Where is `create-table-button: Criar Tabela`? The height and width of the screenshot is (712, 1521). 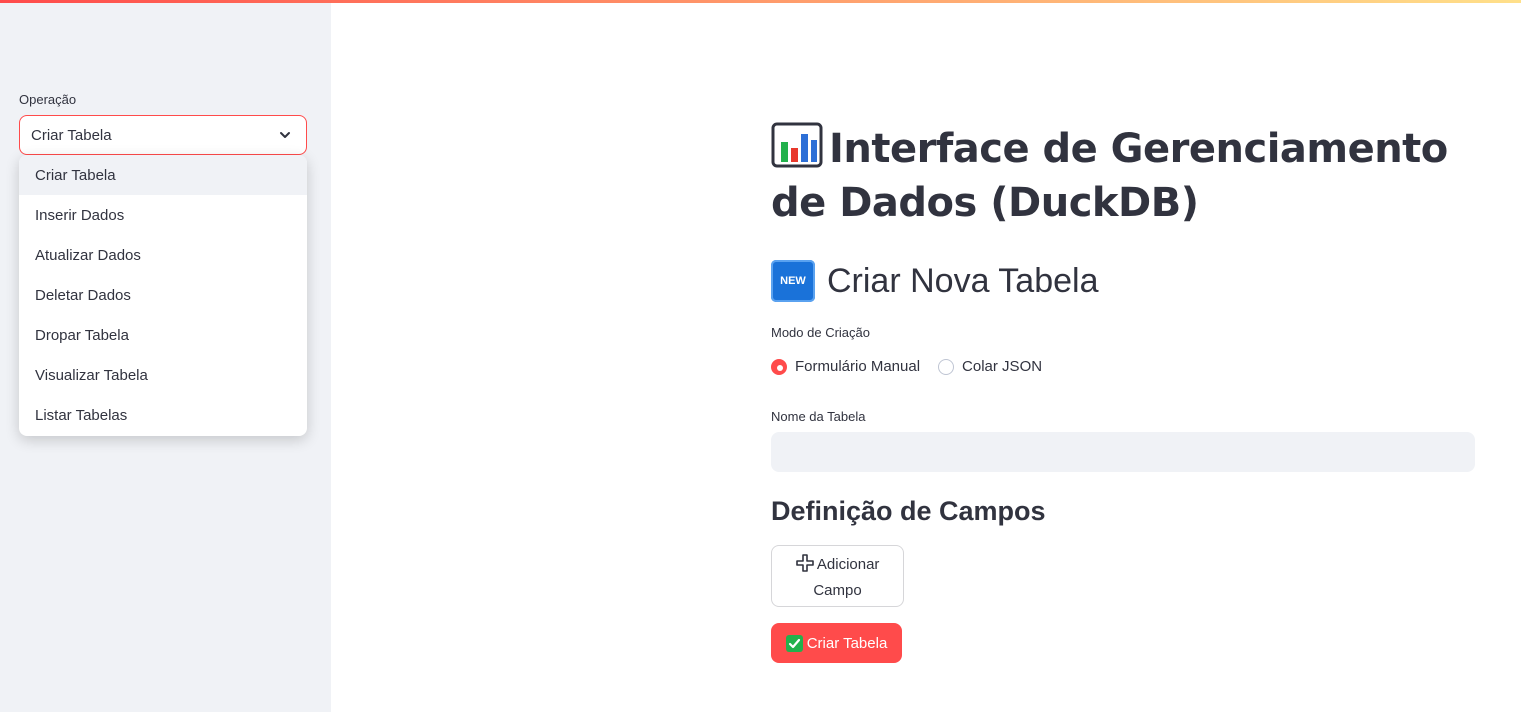 create-table-button: Criar Tabela is located at coordinates (836, 643).